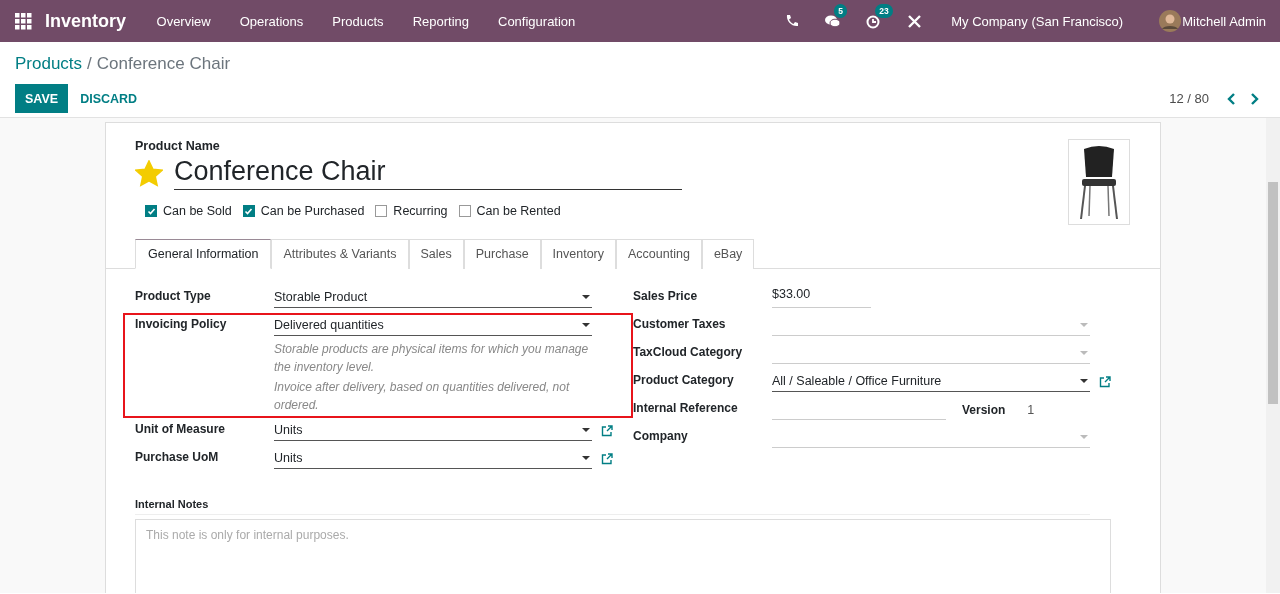 Image resolution: width=1280 pixels, height=594 pixels. What do you see at coordinates (1189, 98) in the screenshot?
I see `pager-value: 12 / 80` at bounding box center [1189, 98].